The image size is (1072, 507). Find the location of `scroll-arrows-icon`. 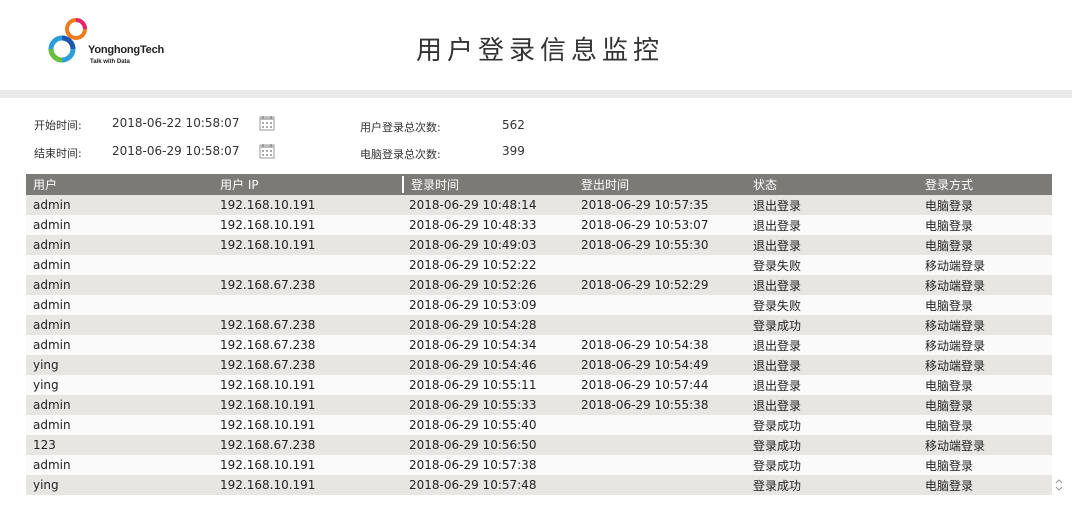

scroll-arrows-icon is located at coordinates (1059, 485).